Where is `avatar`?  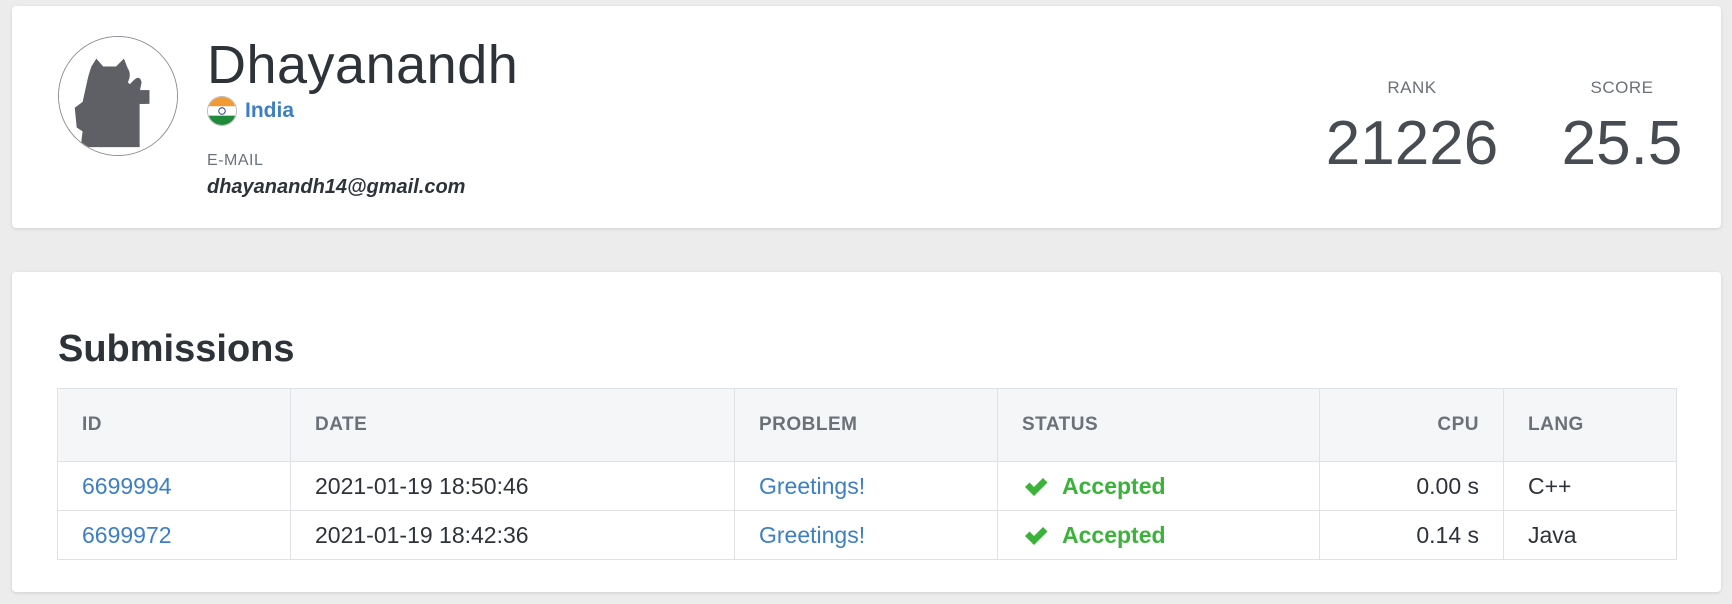 avatar is located at coordinates (118, 96).